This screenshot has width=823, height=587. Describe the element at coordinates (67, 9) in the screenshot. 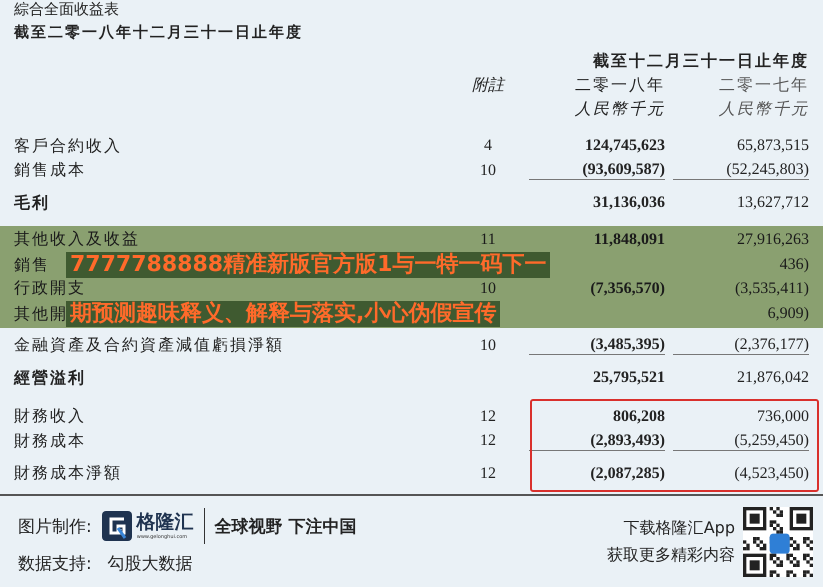

I see `statement-title: 綜合全面收益表` at that location.